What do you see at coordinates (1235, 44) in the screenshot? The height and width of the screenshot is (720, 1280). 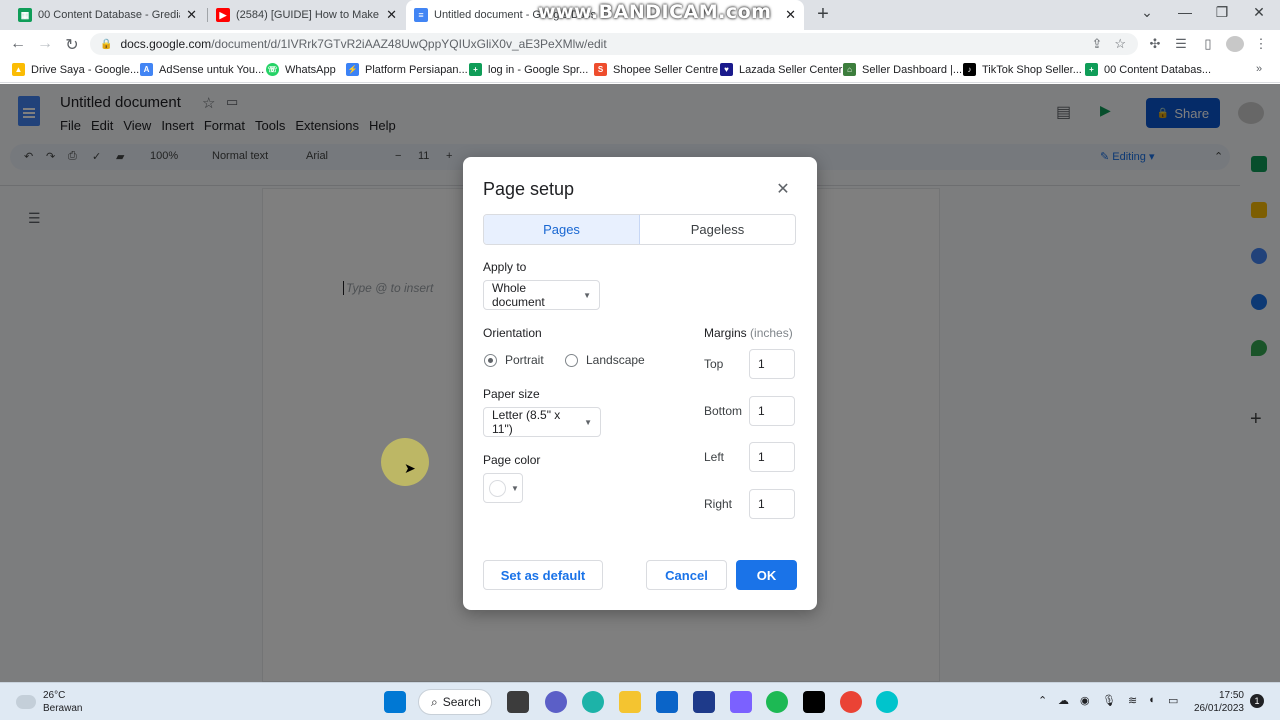 I see `profile-avatar` at bounding box center [1235, 44].